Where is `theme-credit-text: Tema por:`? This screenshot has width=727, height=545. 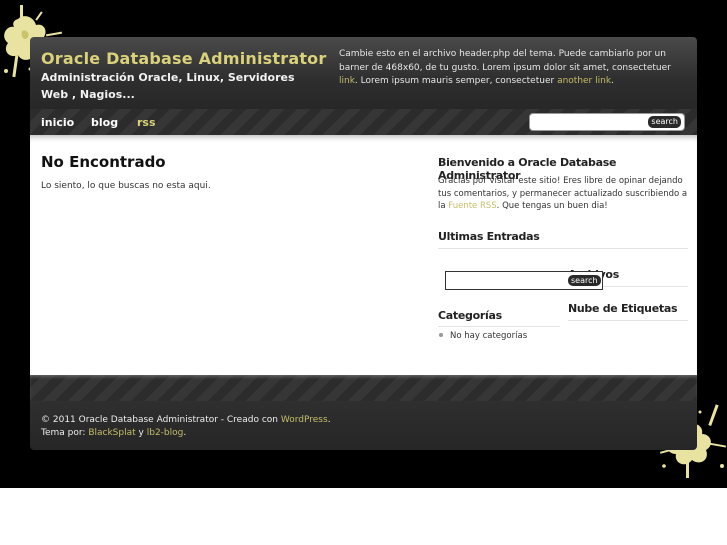 theme-credit-text: Tema por: is located at coordinates (63, 433).